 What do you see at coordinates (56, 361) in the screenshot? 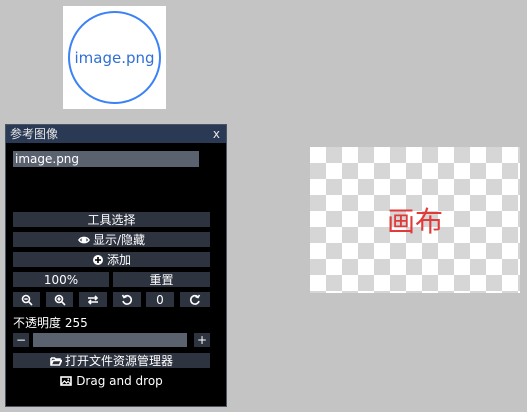
I see `folder-open-icon` at bounding box center [56, 361].